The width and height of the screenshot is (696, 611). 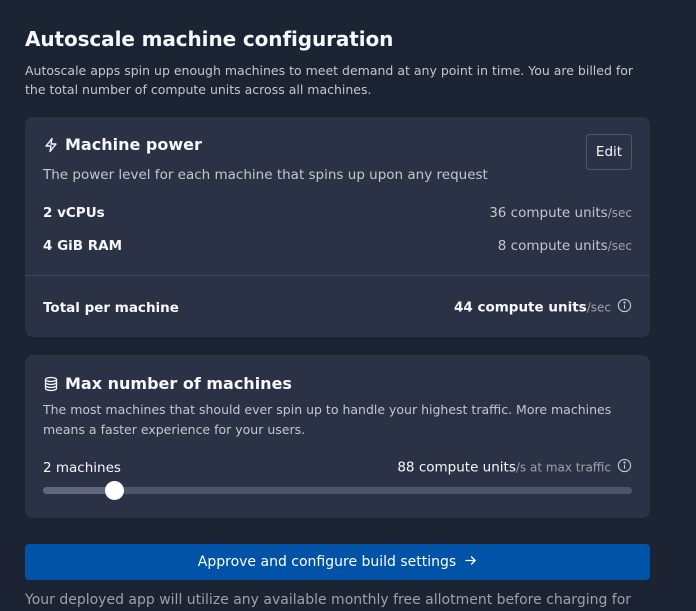 I want to click on page-title: Autoscale machine configuration, so click(x=209, y=39).